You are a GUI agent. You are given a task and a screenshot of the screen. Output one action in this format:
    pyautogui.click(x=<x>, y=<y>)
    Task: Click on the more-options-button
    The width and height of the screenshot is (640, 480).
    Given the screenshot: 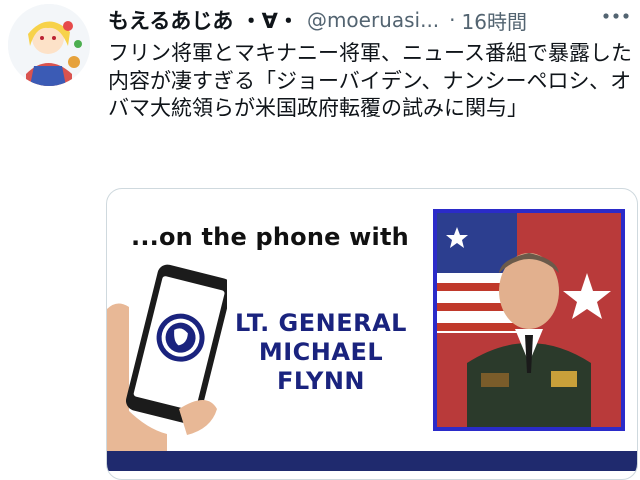 What is the action you would take?
    pyautogui.click(x=616, y=17)
    